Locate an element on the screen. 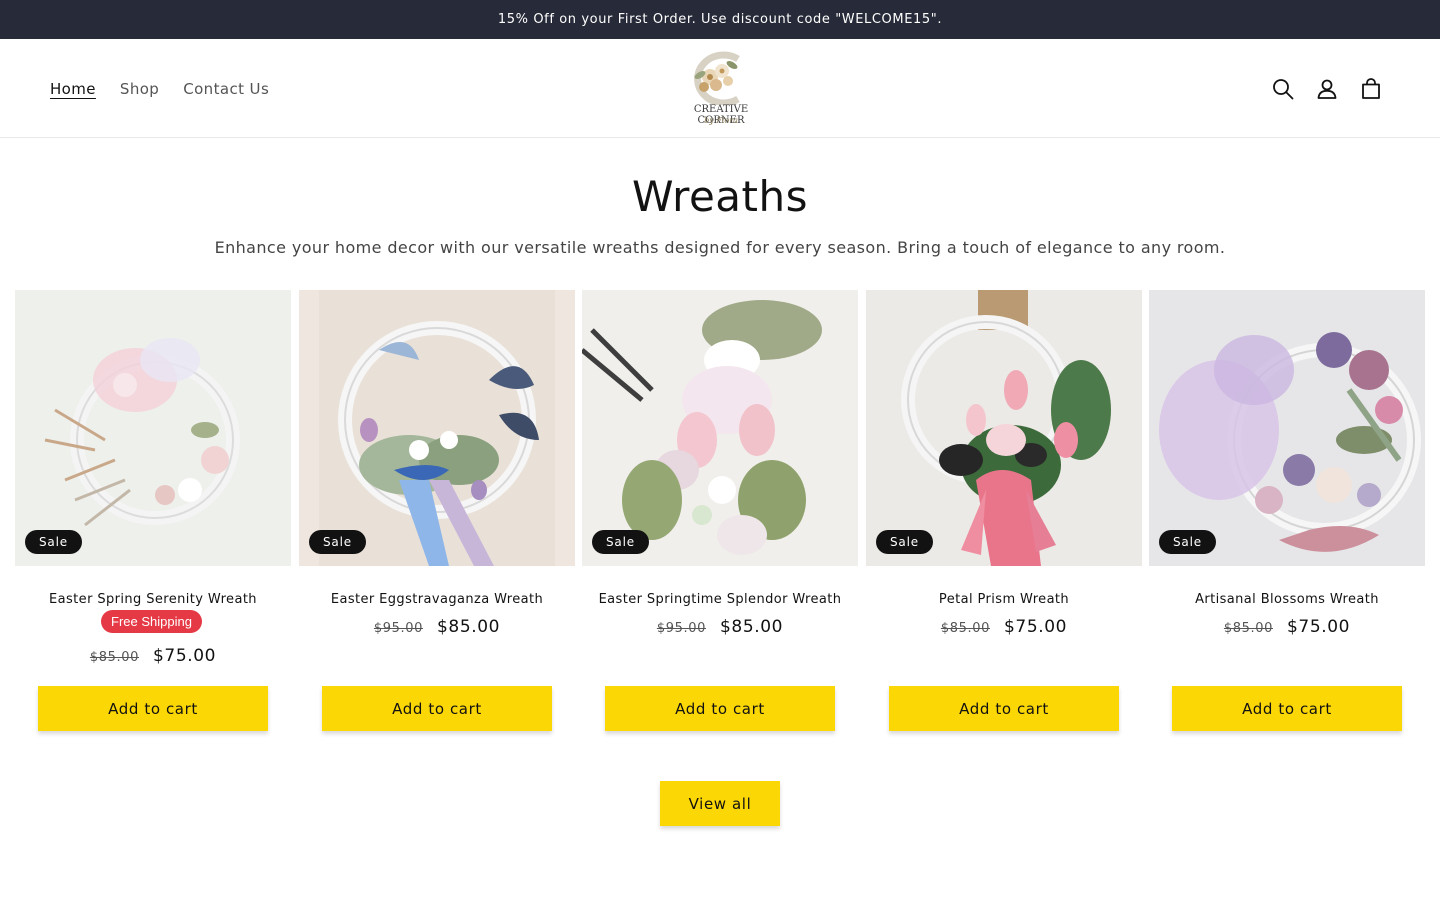  section-title: Wreaths is located at coordinates (720, 196).